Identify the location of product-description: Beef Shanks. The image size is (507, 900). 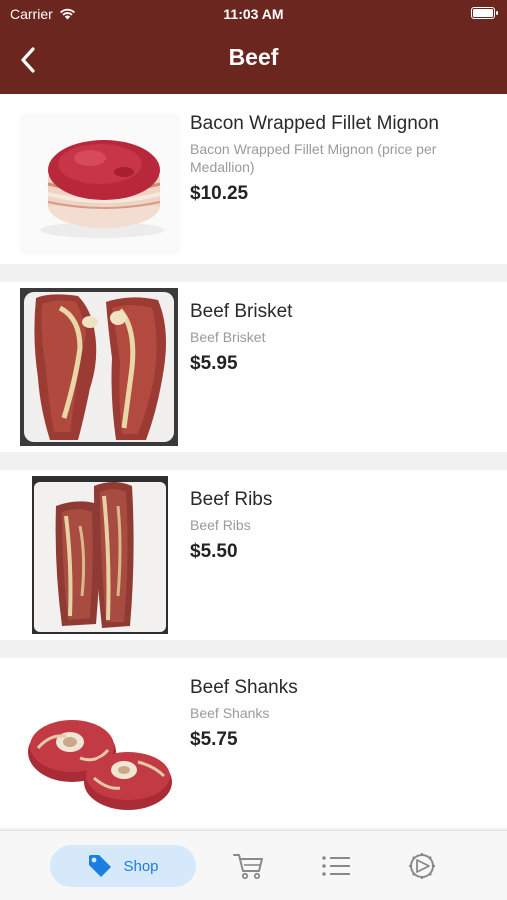
(230, 713).